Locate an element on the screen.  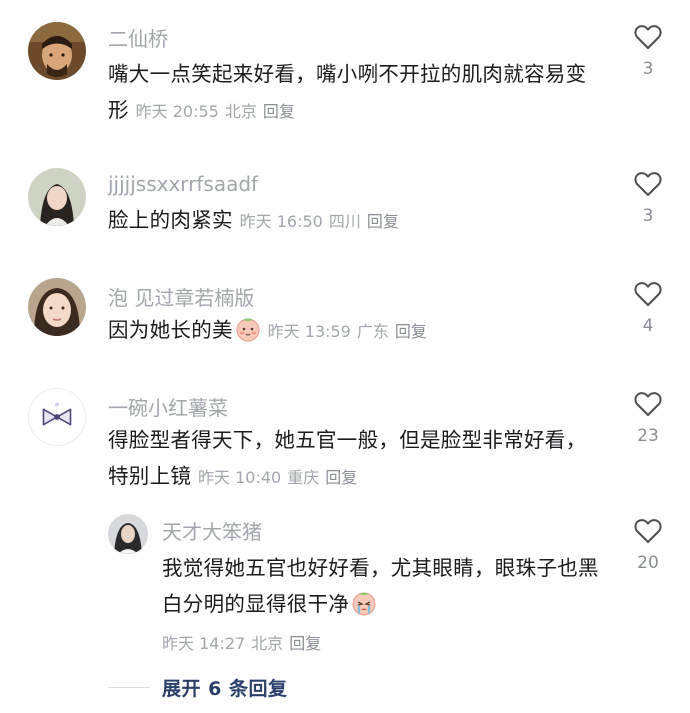
username: 一碗小红薯菜 is located at coordinates (168, 406).